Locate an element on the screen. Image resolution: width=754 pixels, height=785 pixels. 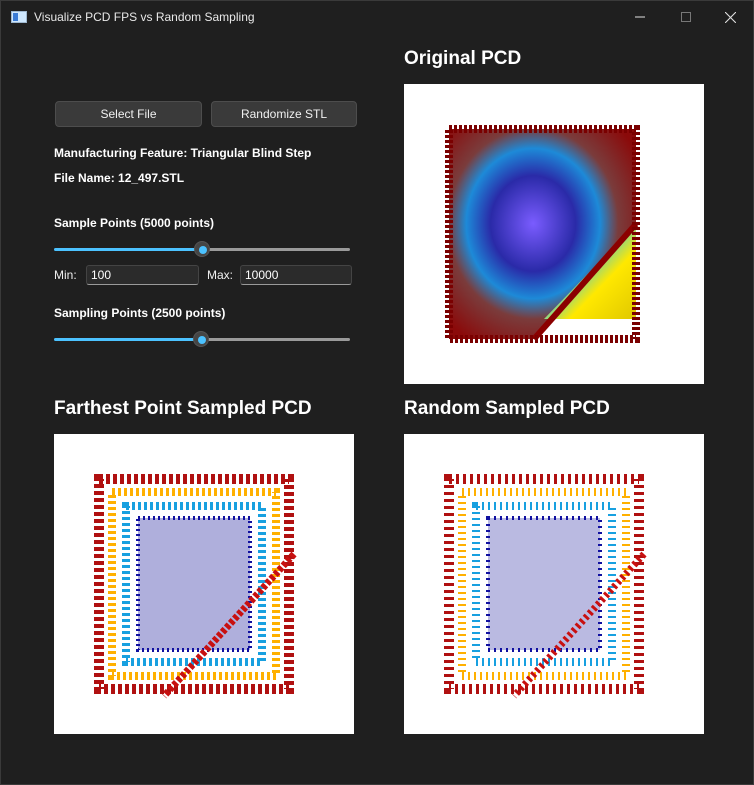
file-name-label: File Name: 12_497.STL is located at coordinates (119, 178).